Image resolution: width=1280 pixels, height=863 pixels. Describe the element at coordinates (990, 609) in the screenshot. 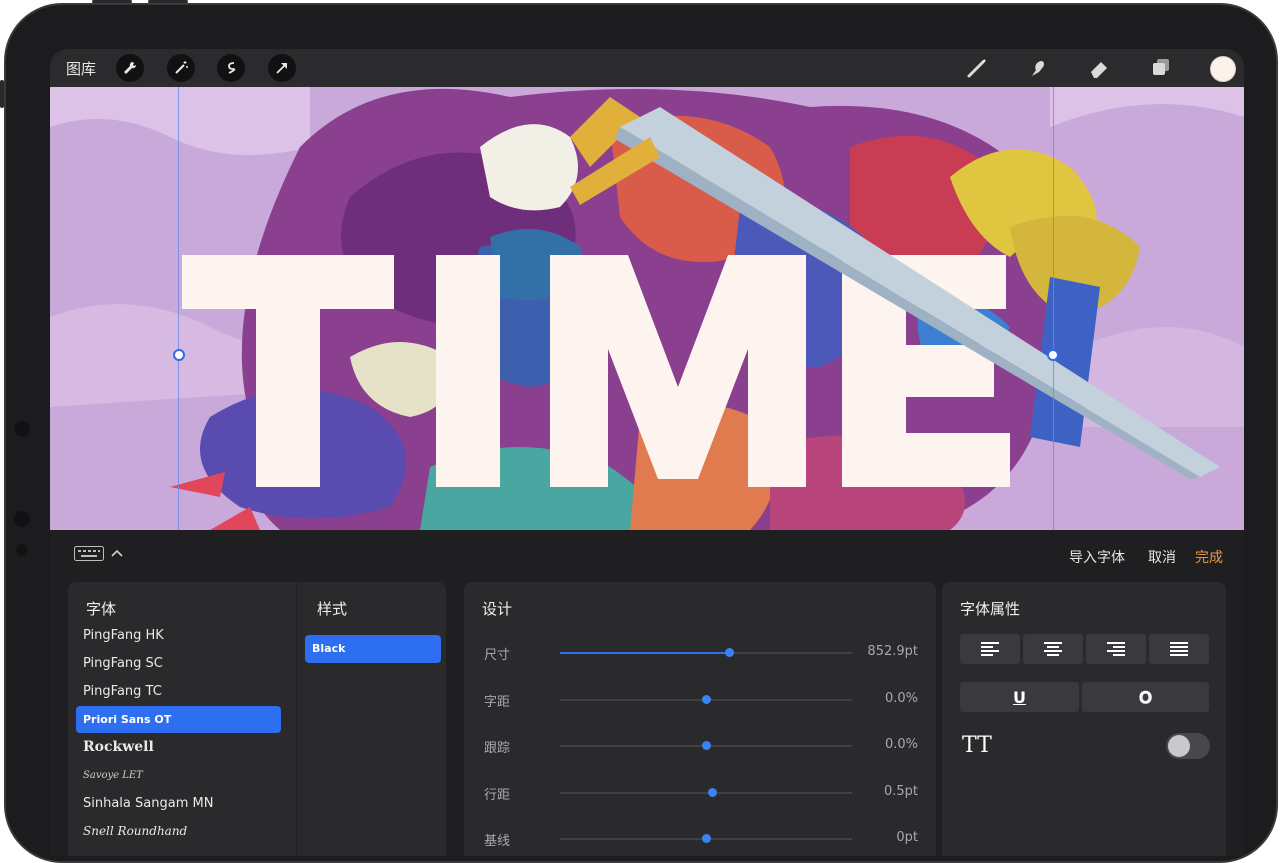

I see `attributes-heading: 字体属性` at that location.